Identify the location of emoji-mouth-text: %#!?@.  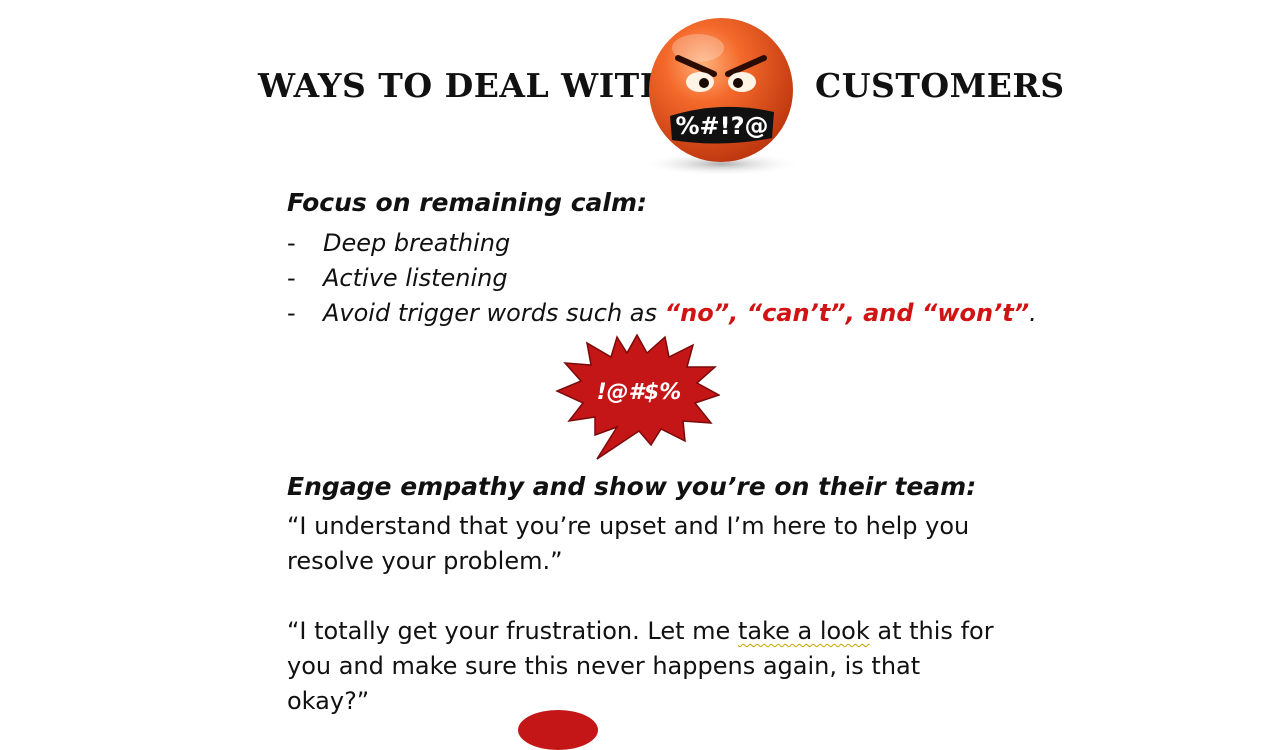
(721, 126).